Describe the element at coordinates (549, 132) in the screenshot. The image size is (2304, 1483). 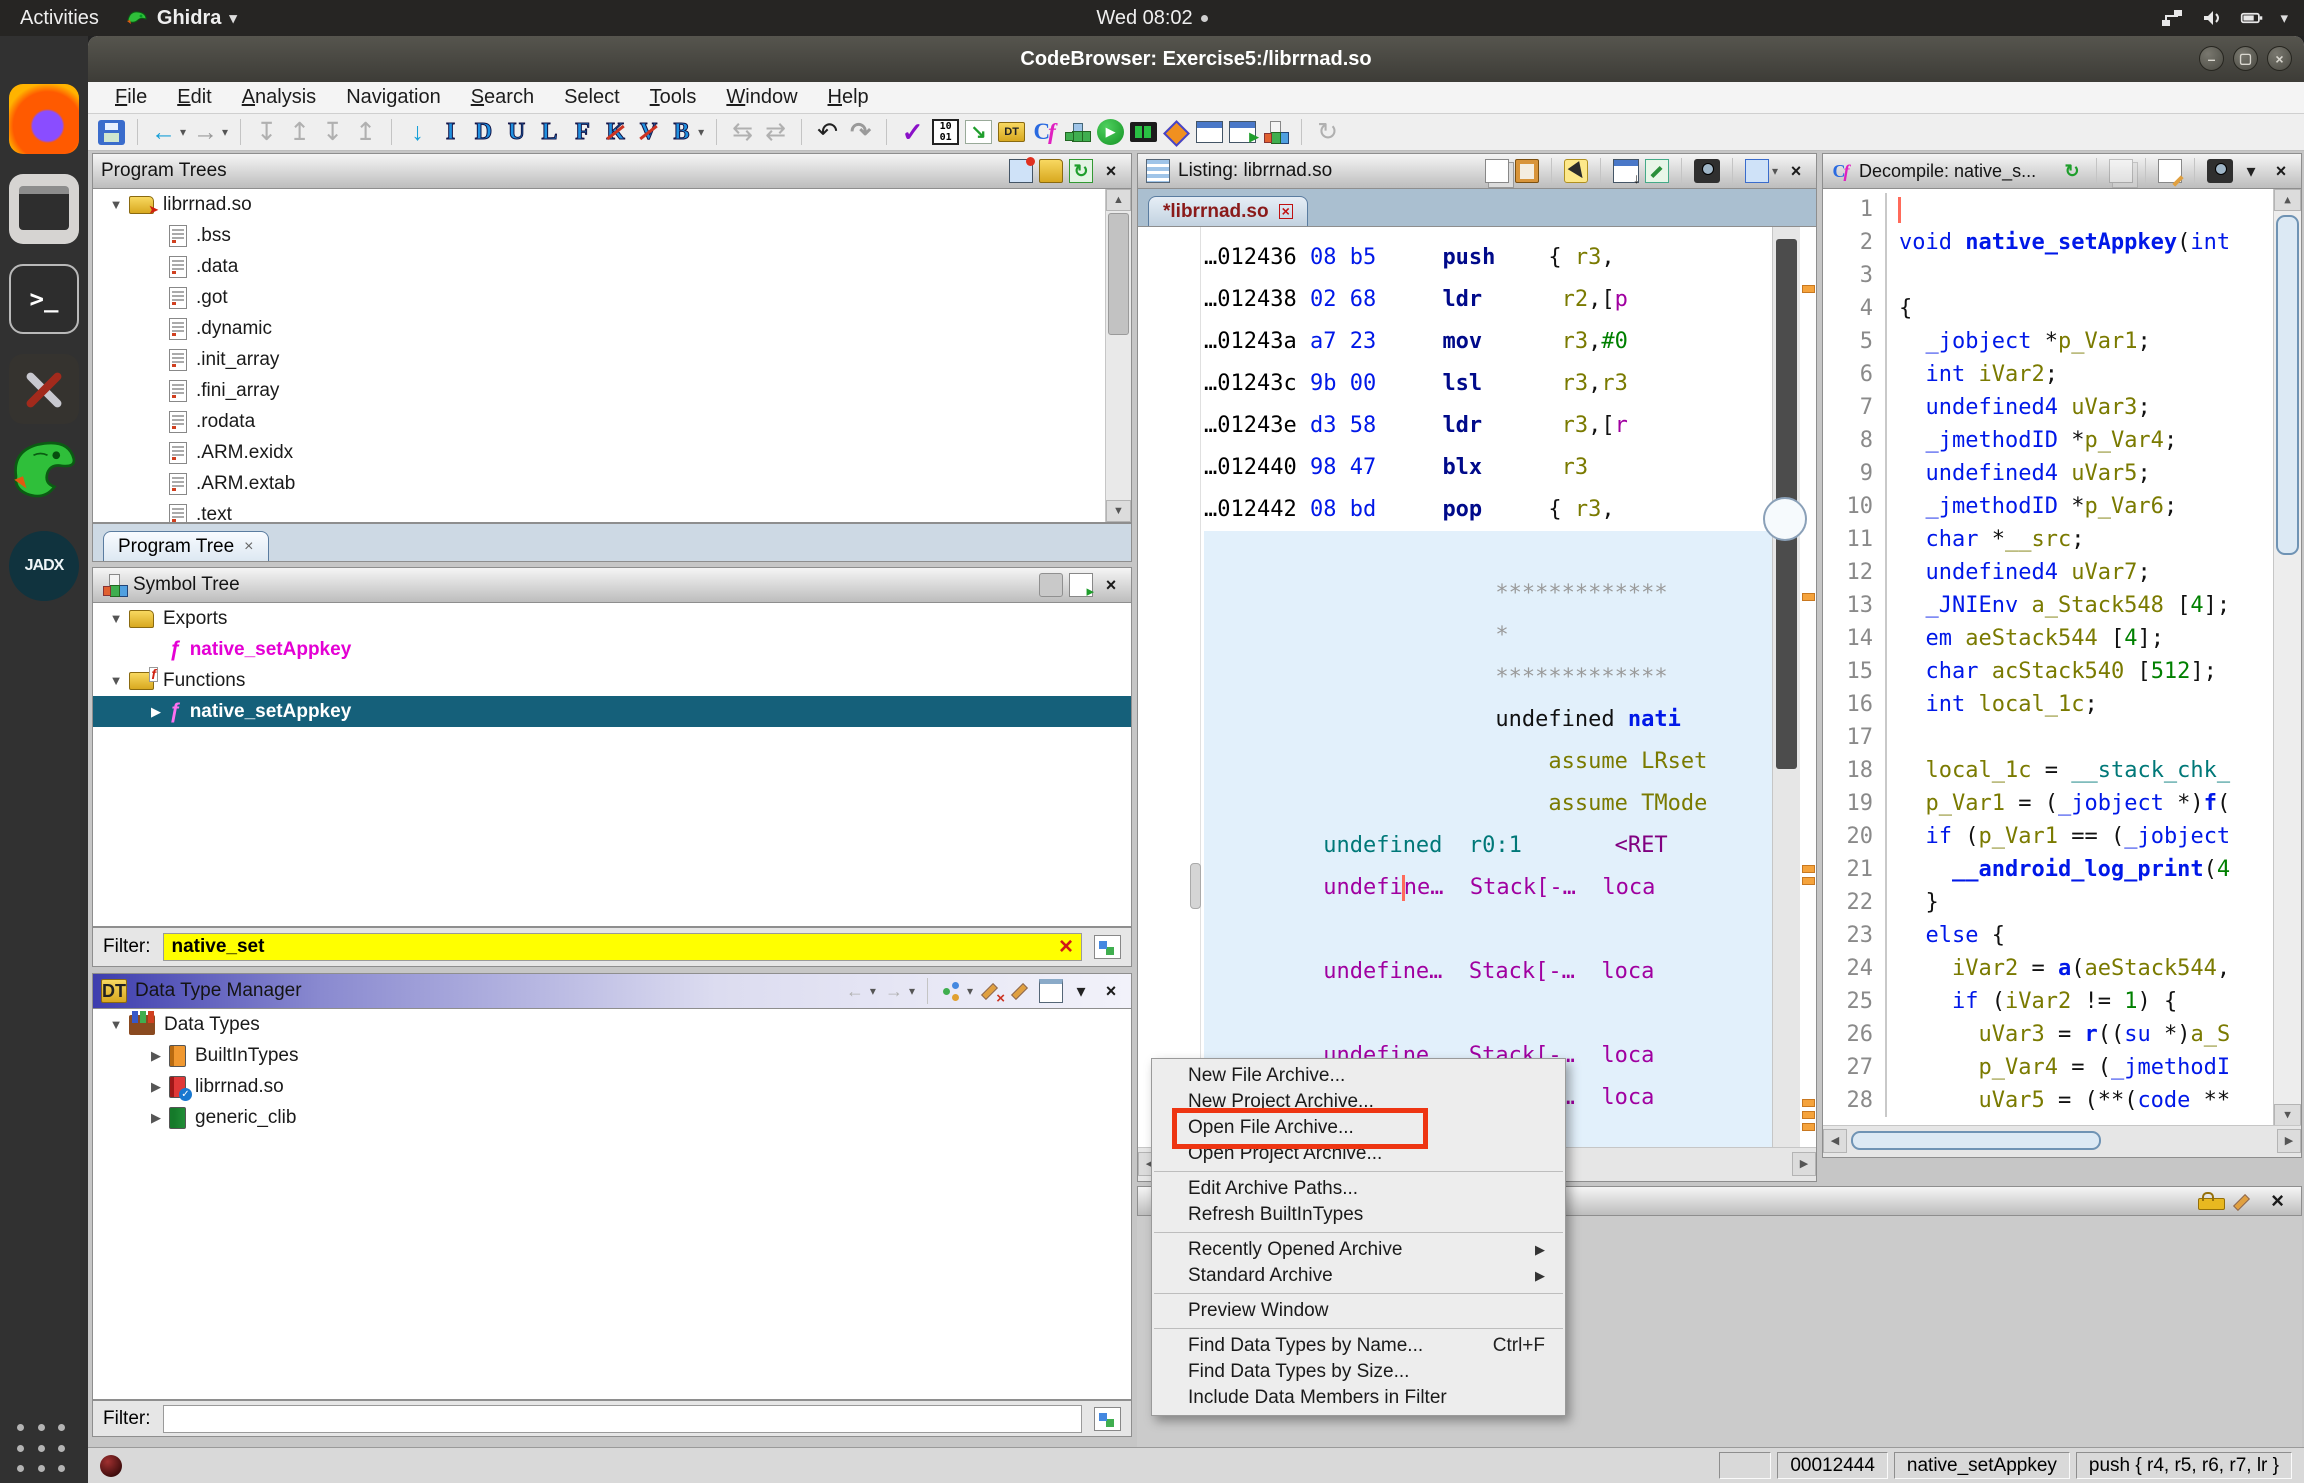
I see `letter-l-icon: L` at that location.